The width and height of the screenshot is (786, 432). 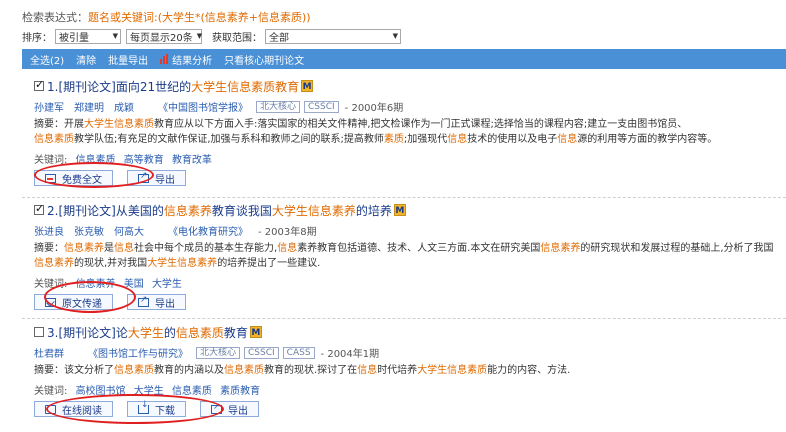 What do you see at coordinates (192, 160) in the screenshot?
I see `keyword-link: 教育改革` at bounding box center [192, 160].